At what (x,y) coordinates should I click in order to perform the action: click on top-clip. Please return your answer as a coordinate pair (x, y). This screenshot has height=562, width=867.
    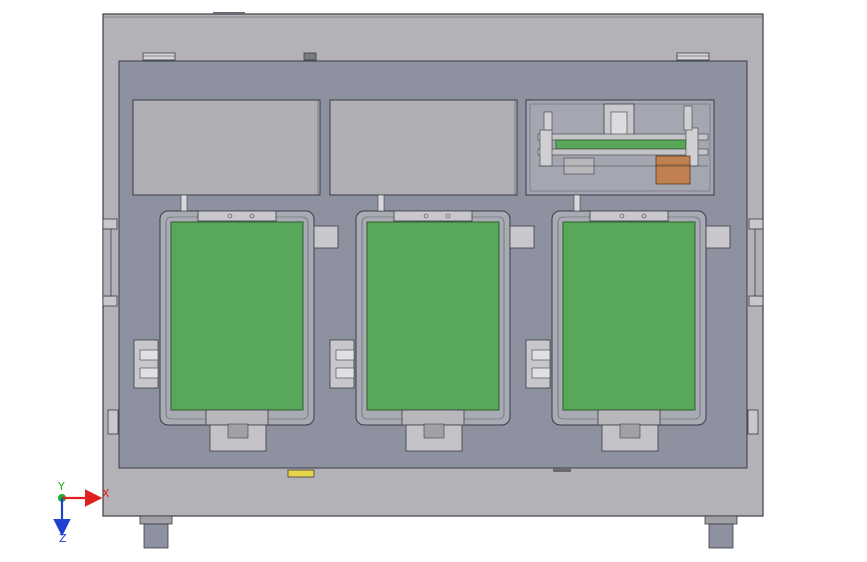
    Looking at the image, I should click on (229, 13).